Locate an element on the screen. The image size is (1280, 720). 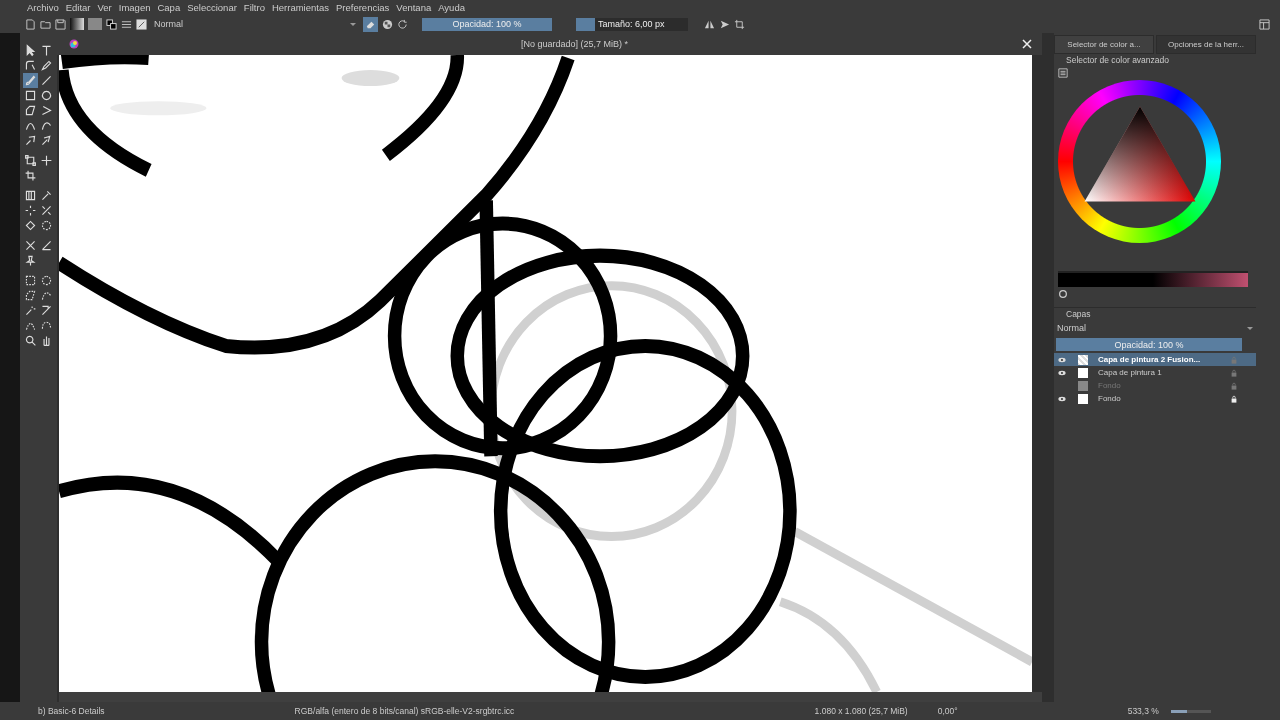
fill-tool-button is located at coordinates (30, 225).